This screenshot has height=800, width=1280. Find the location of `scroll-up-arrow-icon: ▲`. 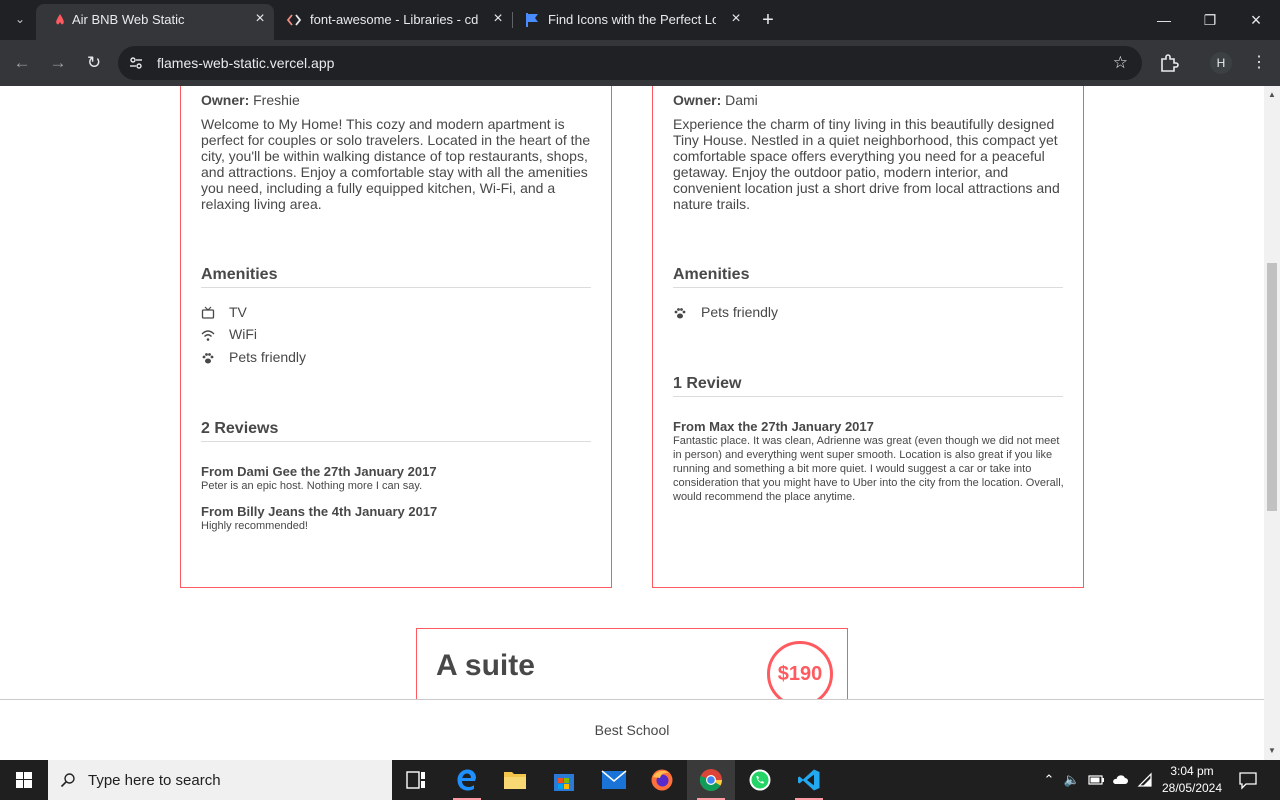

scroll-up-arrow-icon: ▲ is located at coordinates (1272, 95).